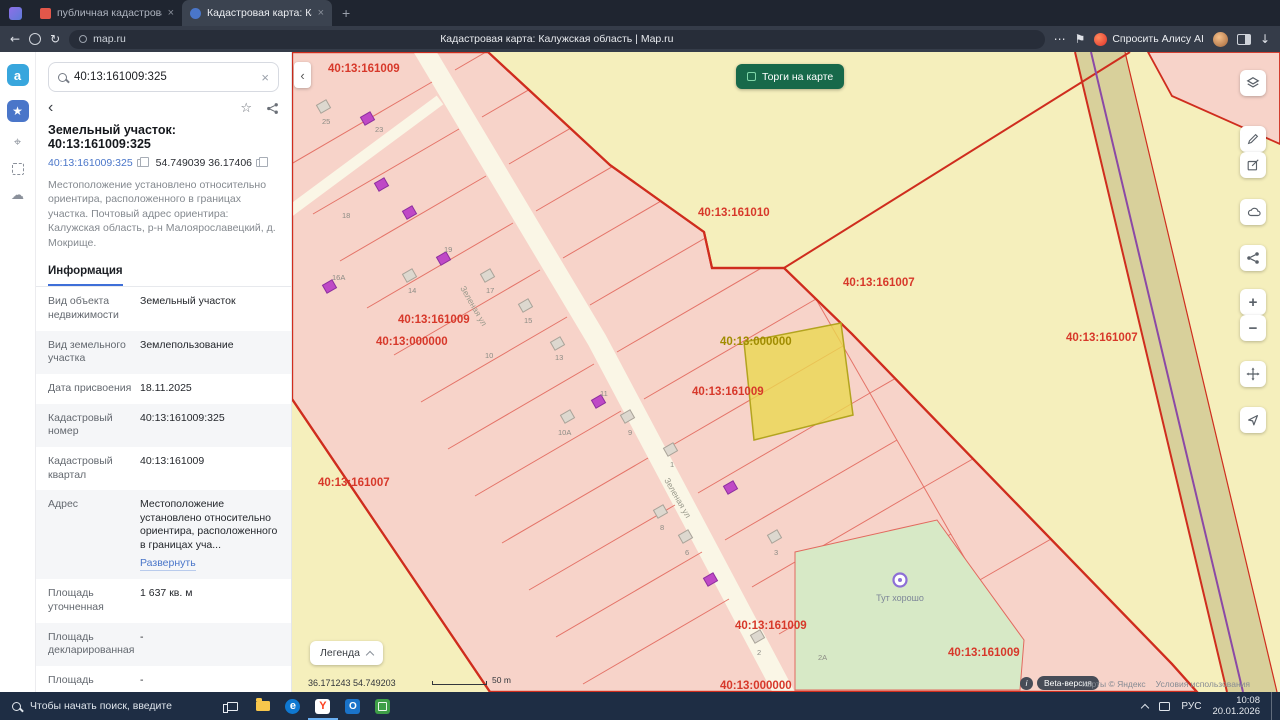 The height and width of the screenshot is (720, 1280). Describe the element at coordinates (1080, 39) in the screenshot. I see `bookmark-flag-icon: ⚑` at that location.